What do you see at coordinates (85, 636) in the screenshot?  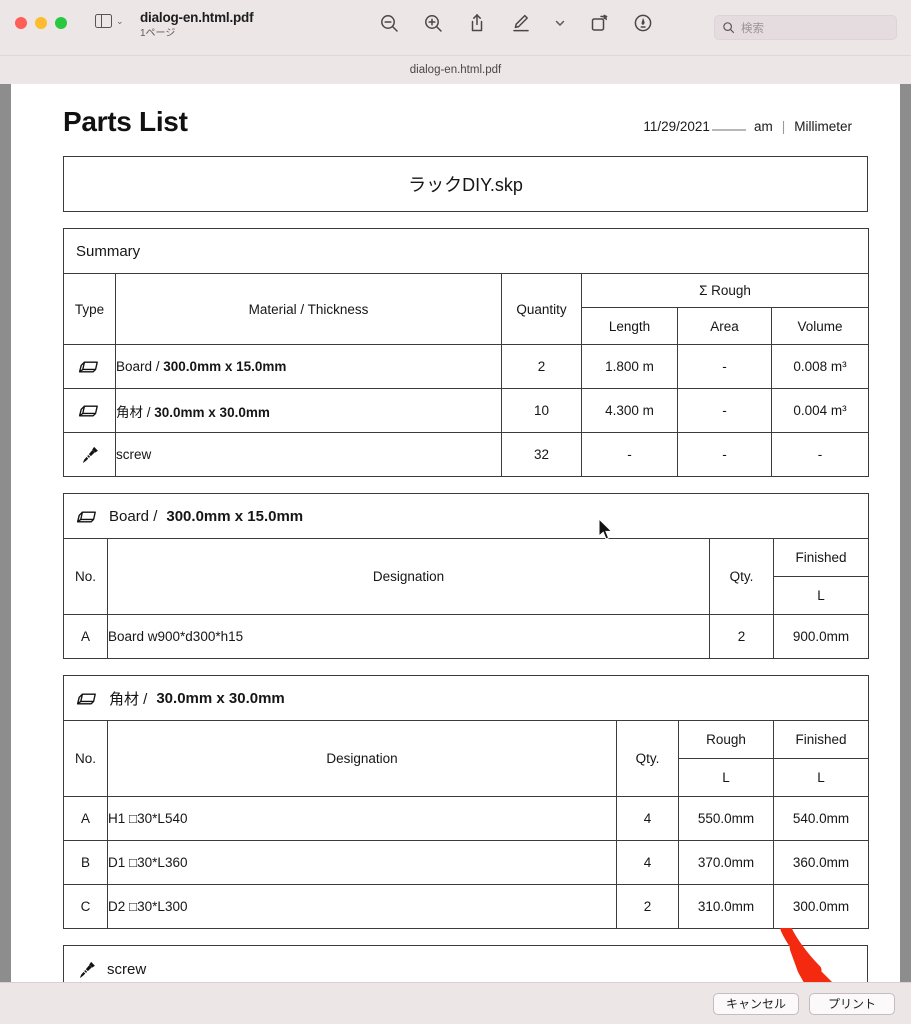 I see `board-row-no: A` at bounding box center [85, 636].